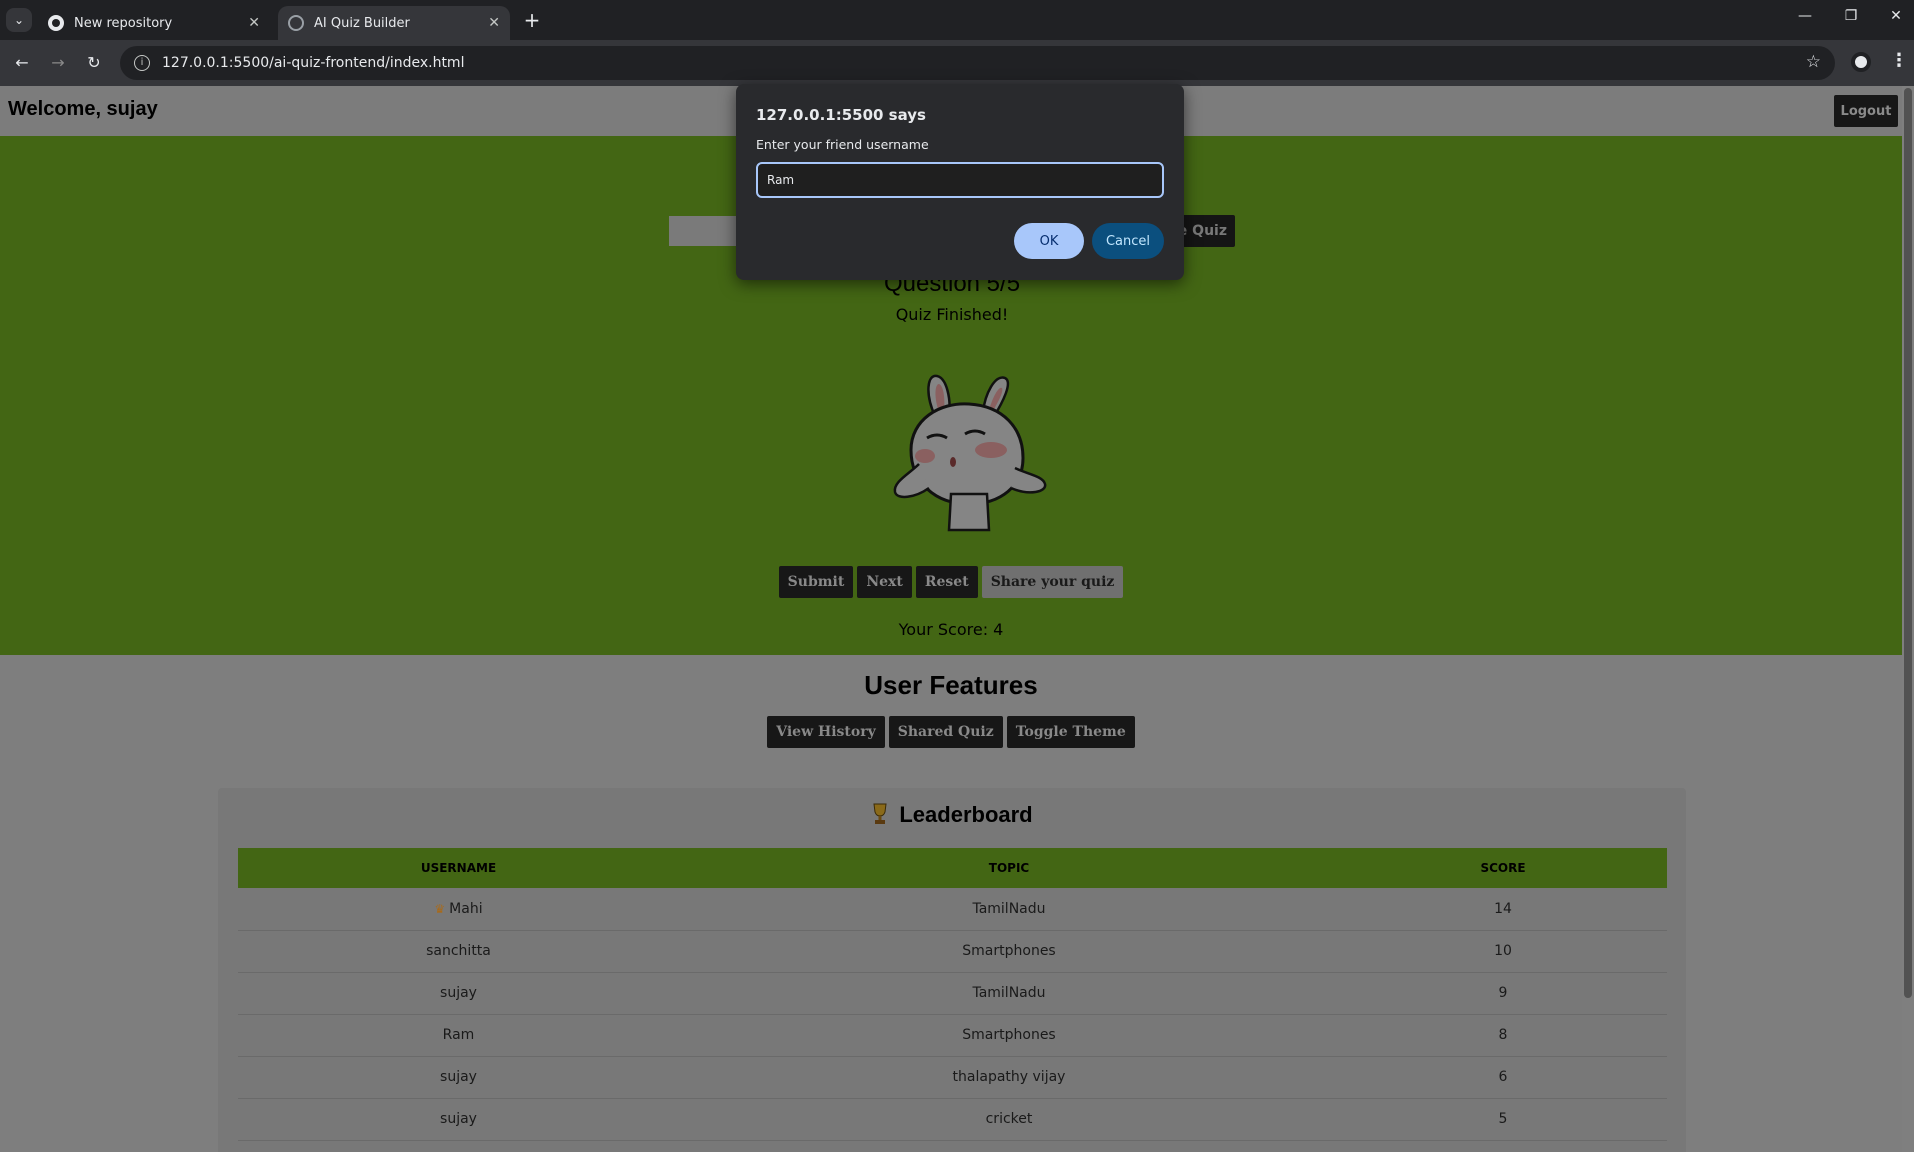  I want to click on page-scrollbar, so click(1908, 619).